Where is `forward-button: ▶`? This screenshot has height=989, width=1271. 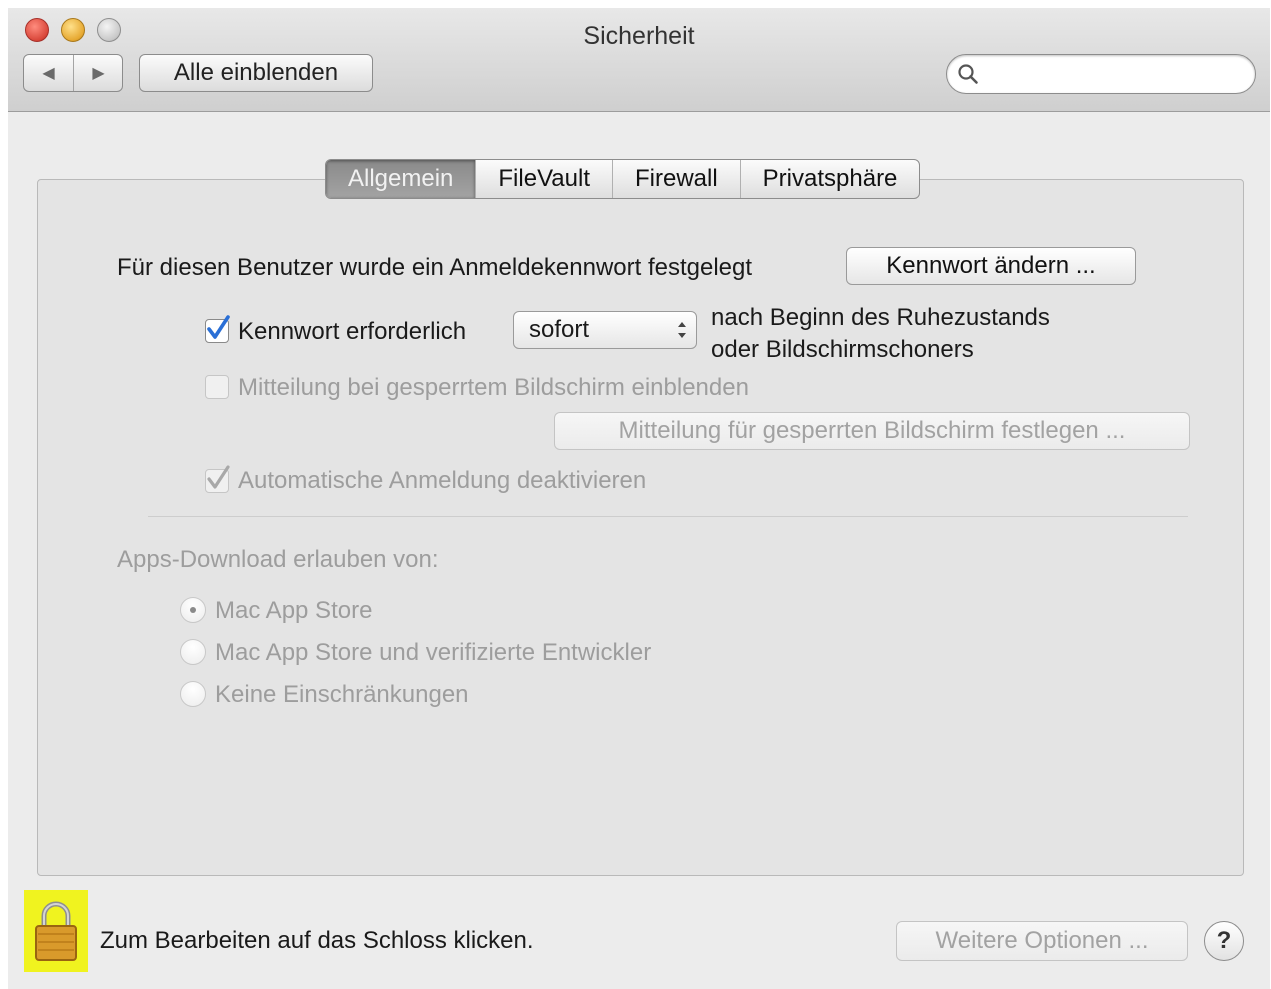
forward-button: ▶ is located at coordinates (98, 73).